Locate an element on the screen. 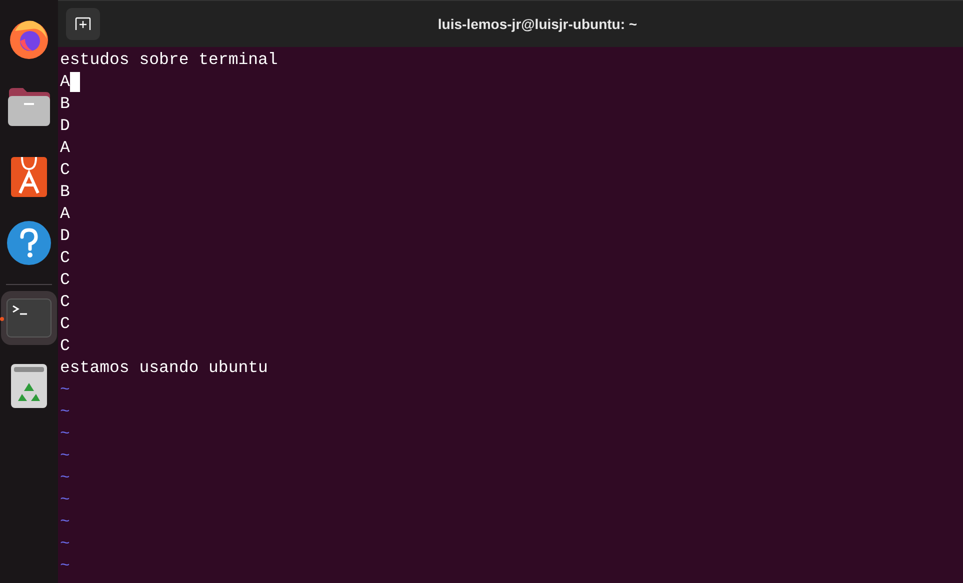 This screenshot has width=963, height=583. active-indicator is located at coordinates (2, 319).